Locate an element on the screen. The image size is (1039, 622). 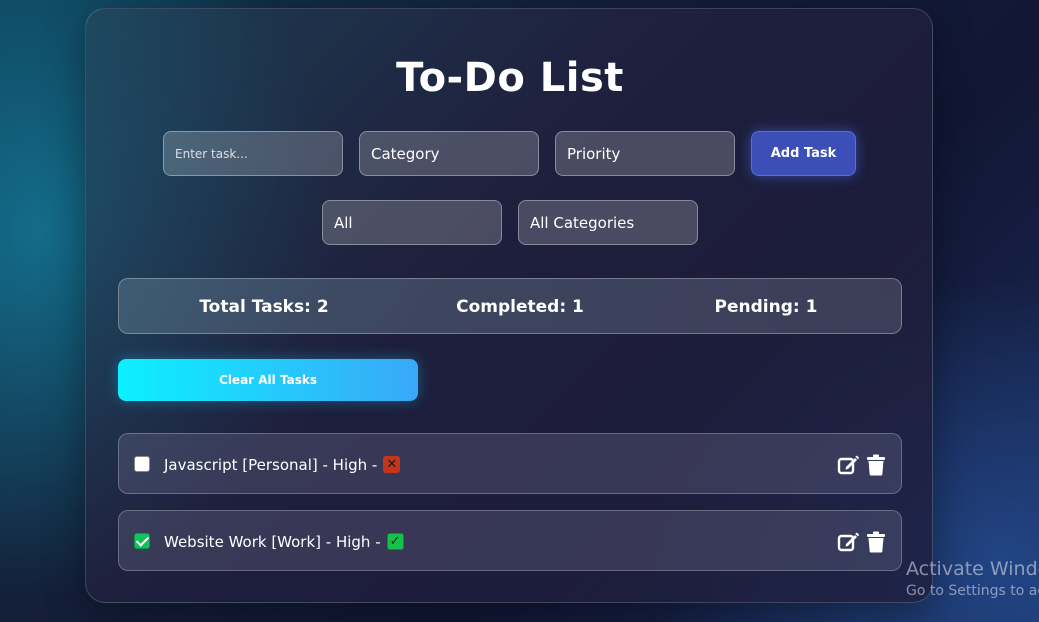
priority-select: Priority is located at coordinates (645, 153).